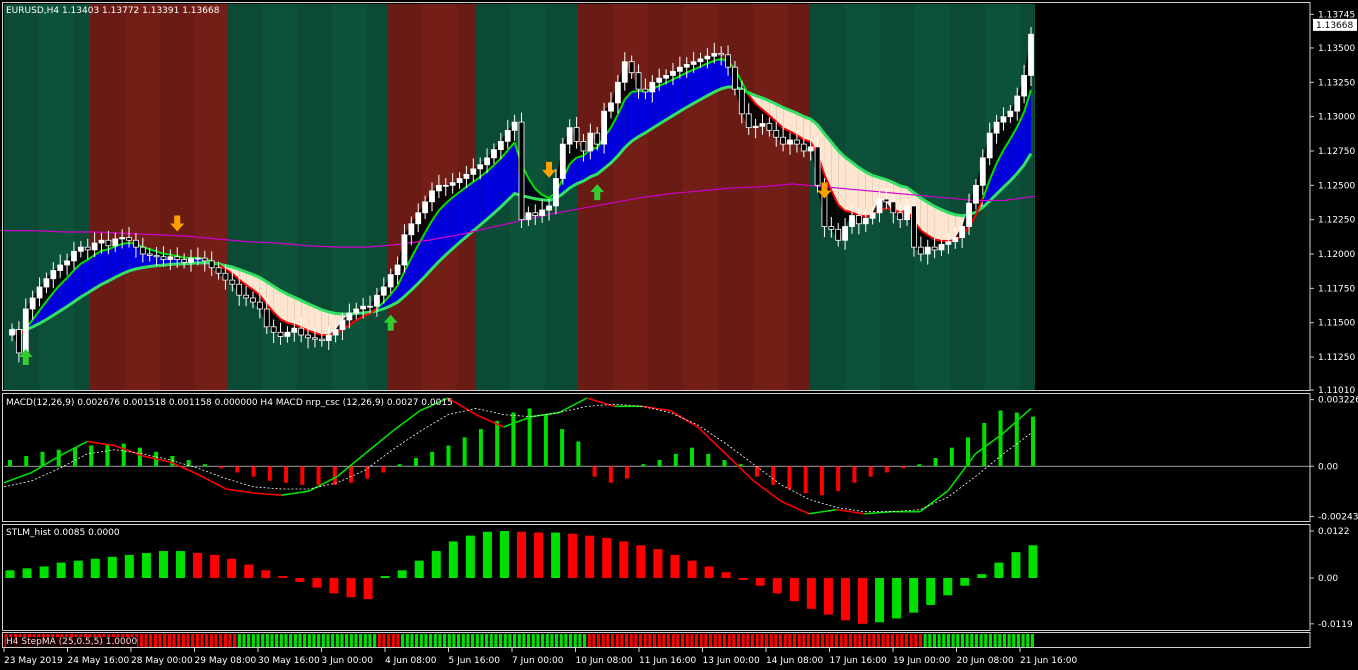 The width and height of the screenshot is (1358, 670). What do you see at coordinates (174, 255) in the screenshot?
I see `fast-ma-seg` at bounding box center [174, 255].